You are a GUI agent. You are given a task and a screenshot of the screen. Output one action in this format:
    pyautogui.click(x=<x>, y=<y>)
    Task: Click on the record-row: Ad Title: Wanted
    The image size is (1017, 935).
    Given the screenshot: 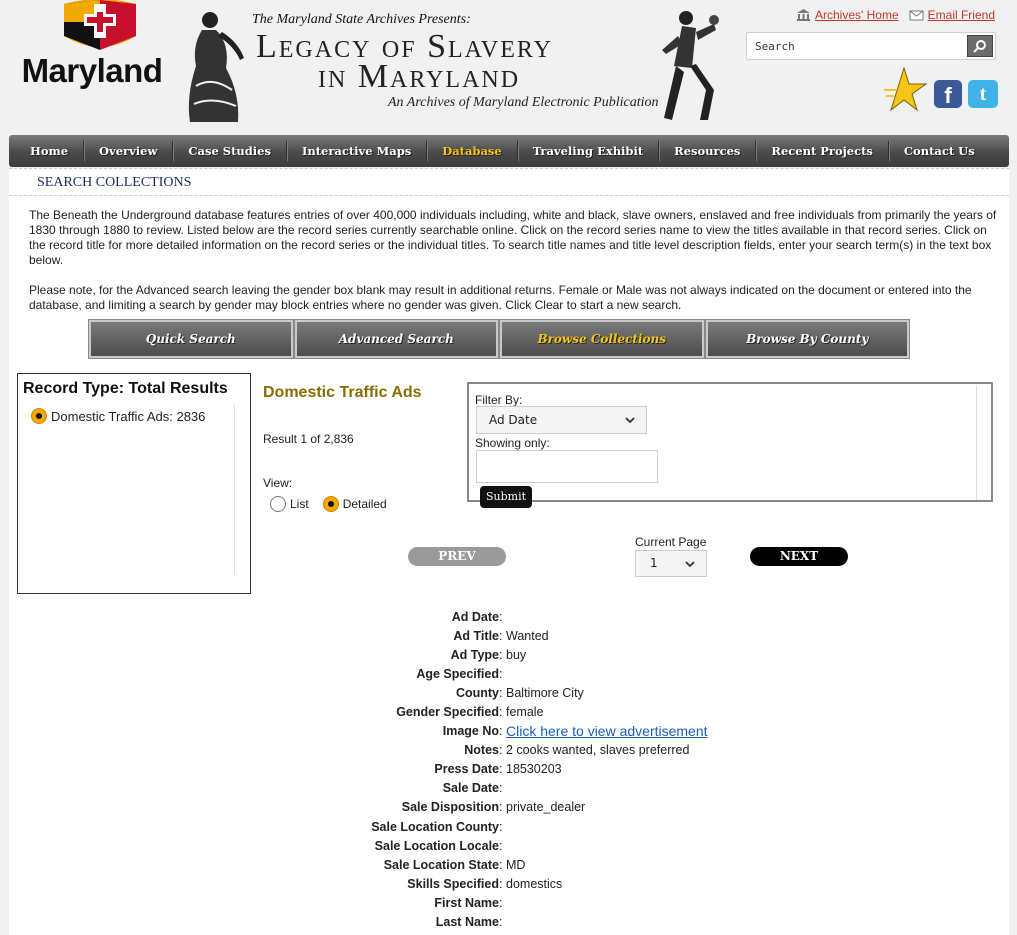 What is the action you would take?
    pyautogui.click(x=509, y=636)
    